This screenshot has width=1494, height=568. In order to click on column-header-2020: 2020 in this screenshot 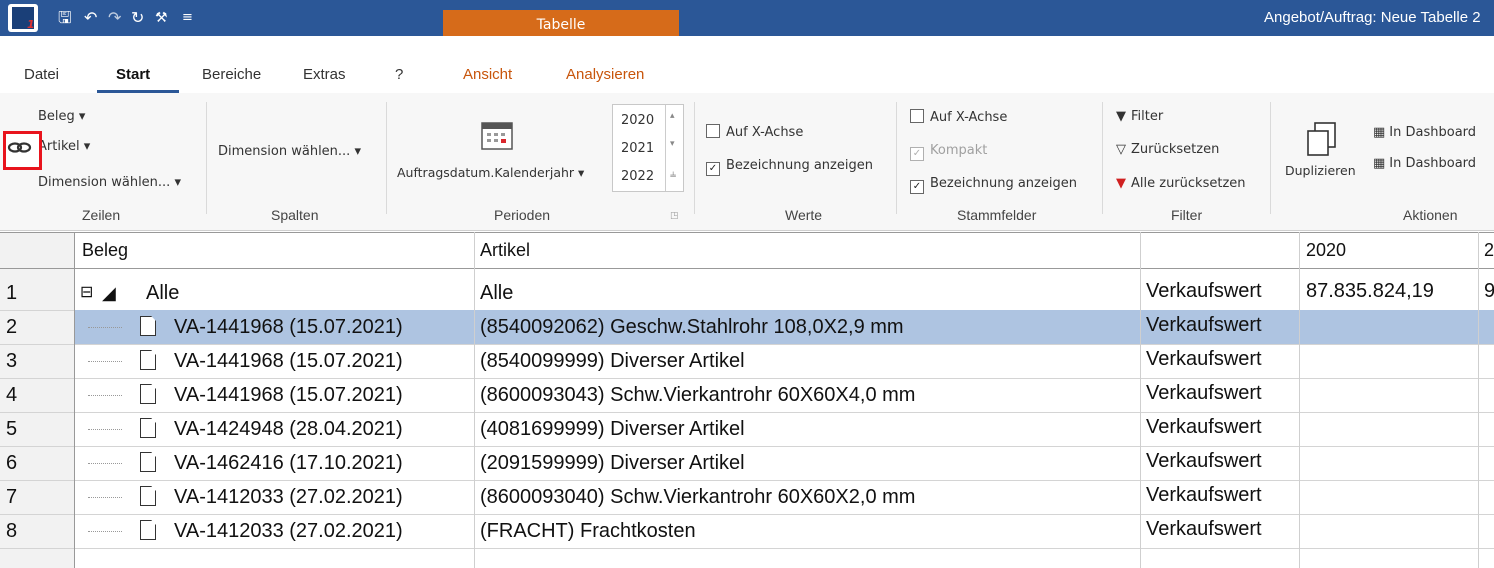, I will do `click(1326, 250)`.